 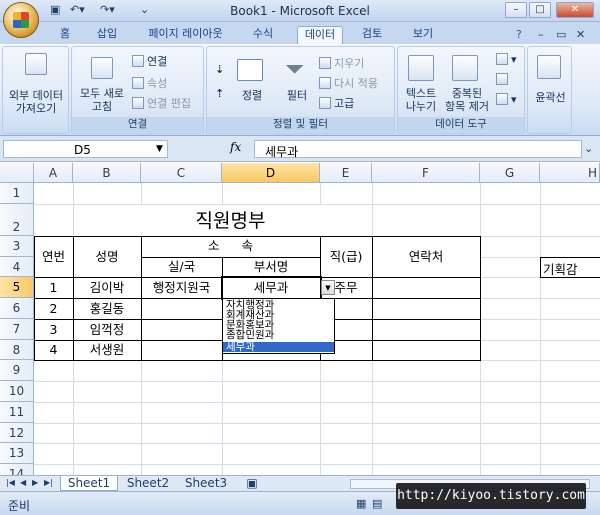 I want to click on ribbon-restore-icon: ▭, so click(x=561, y=36).